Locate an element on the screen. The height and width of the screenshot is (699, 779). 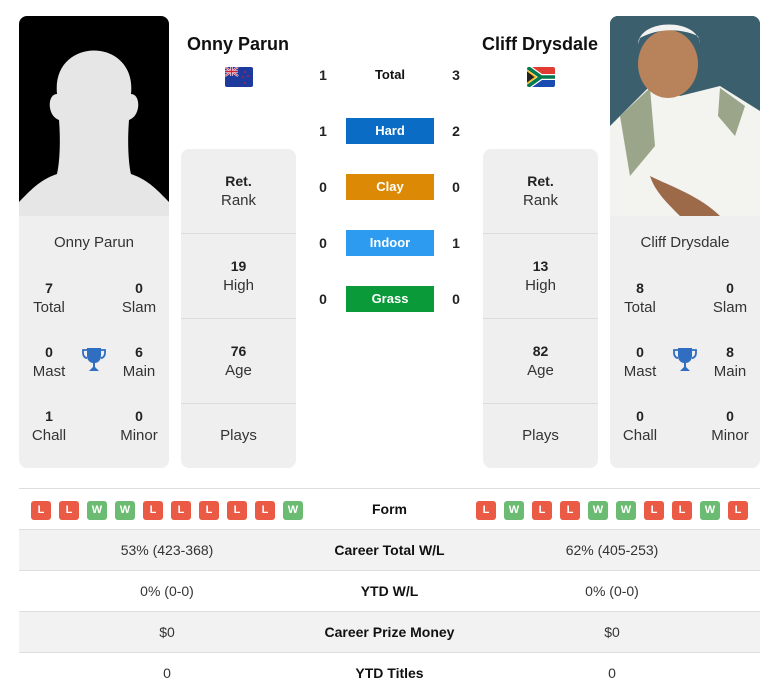
titles-main-value: 8 is located at coordinates (730, 352).